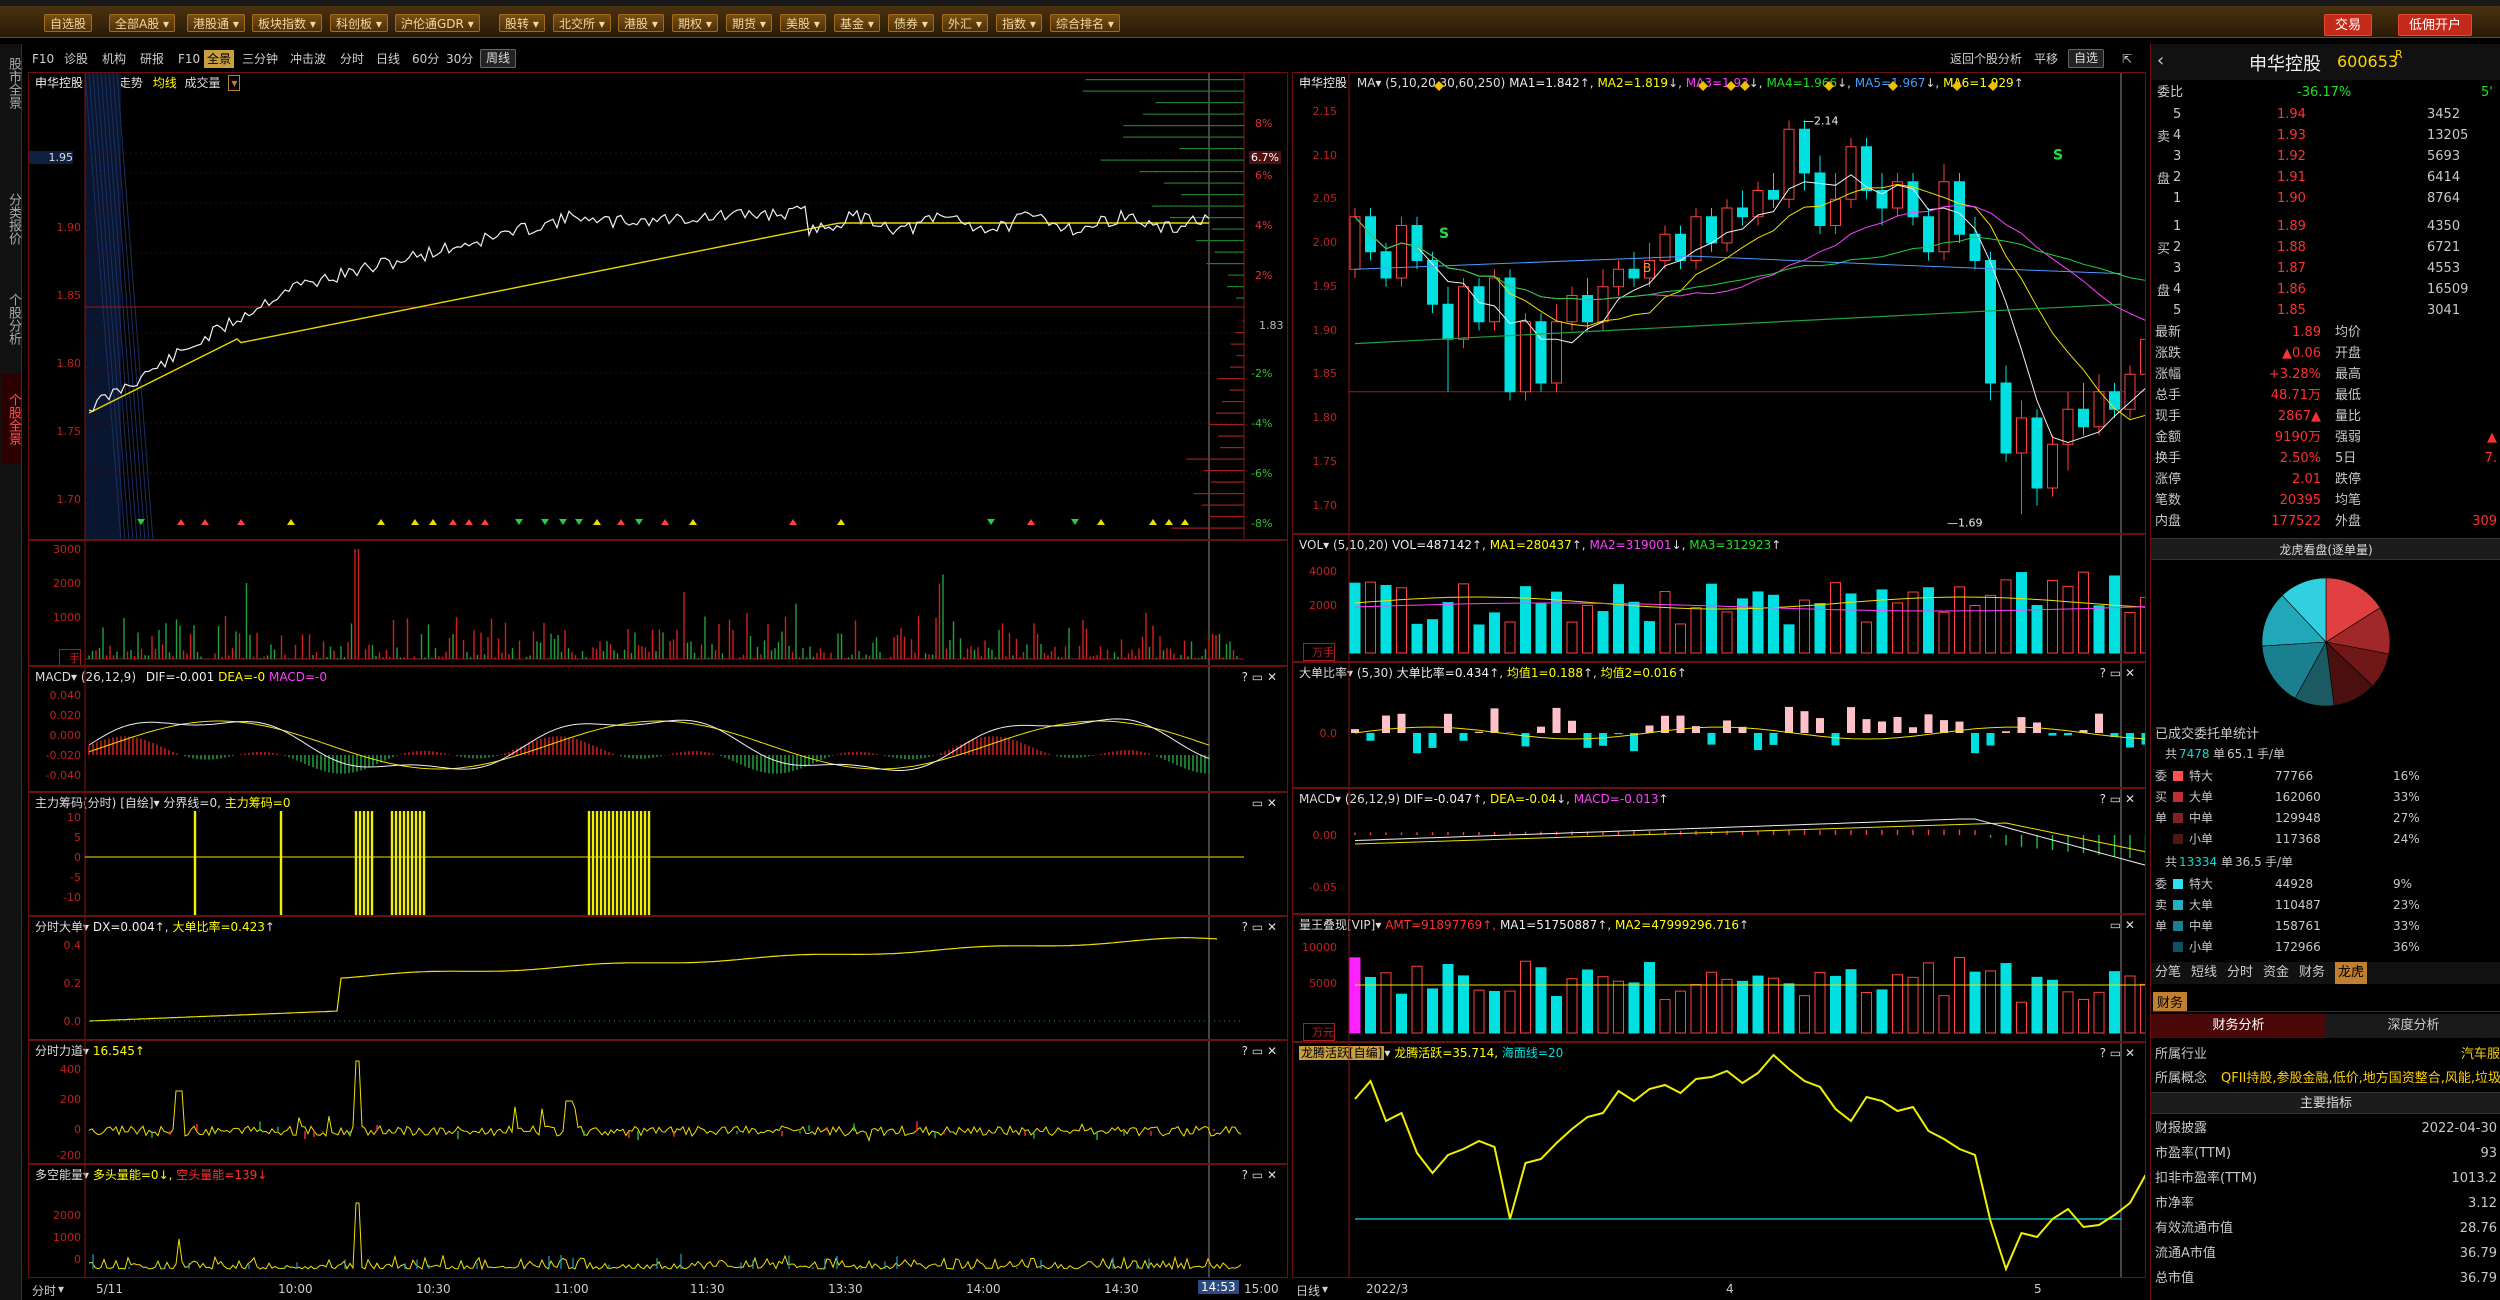 The image size is (2500, 1300). What do you see at coordinates (2160, 60) in the screenshot?
I see `back-chevron-icon: ‹` at bounding box center [2160, 60].